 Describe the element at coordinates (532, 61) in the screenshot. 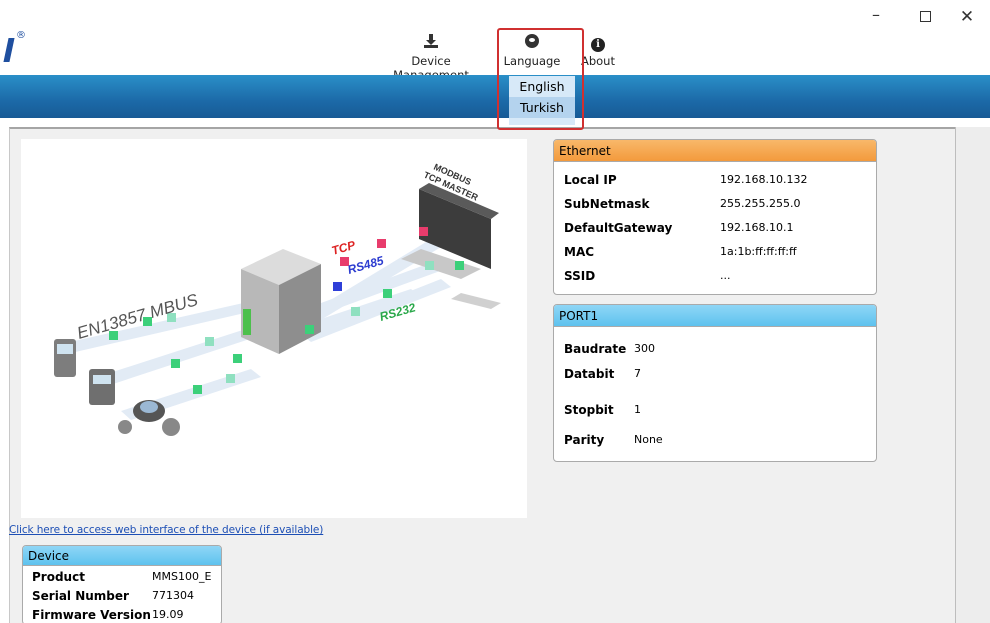

I see `language-label: Language` at that location.